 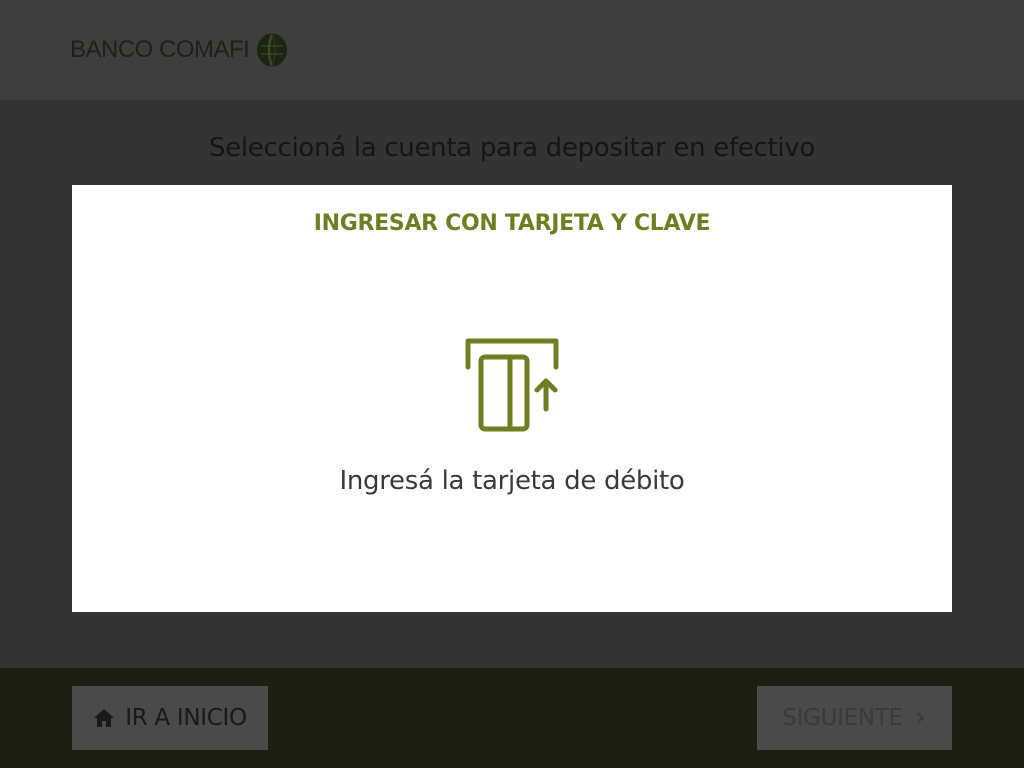 I want to click on card-insert-icon, so click(x=512, y=385).